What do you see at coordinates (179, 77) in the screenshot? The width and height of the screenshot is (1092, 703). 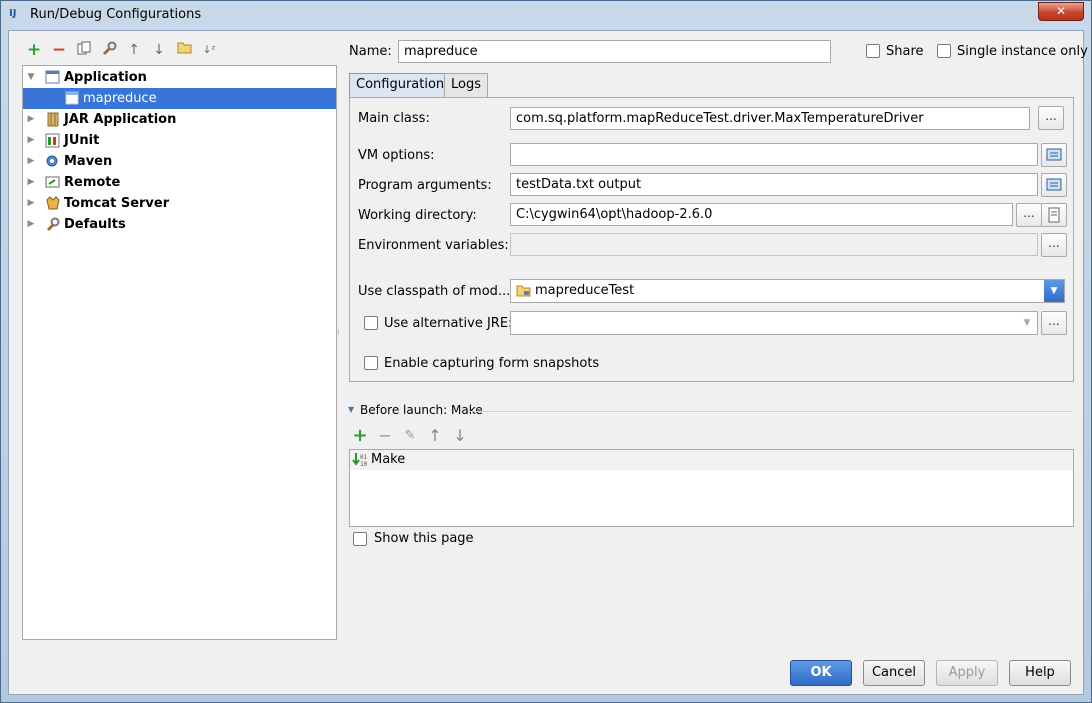 I see `tree-item-application: ▼ Application` at bounding box center [179, 77].